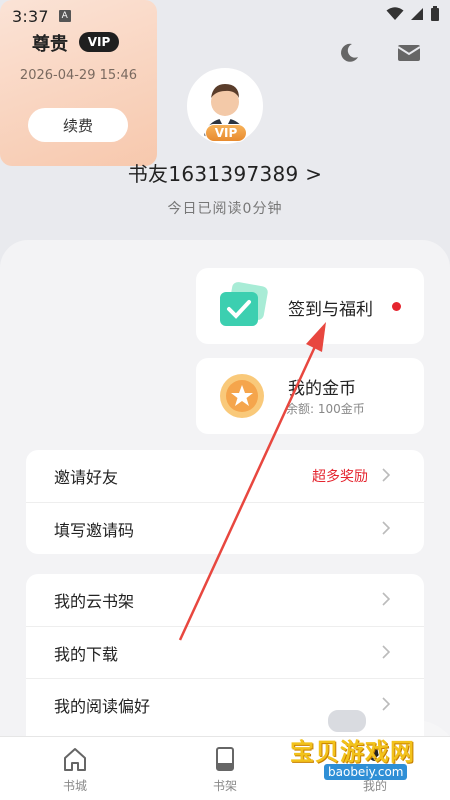 The height and width of the screenshot is (800, 450). I want to click on annotation-arrow, so click(252, 481).